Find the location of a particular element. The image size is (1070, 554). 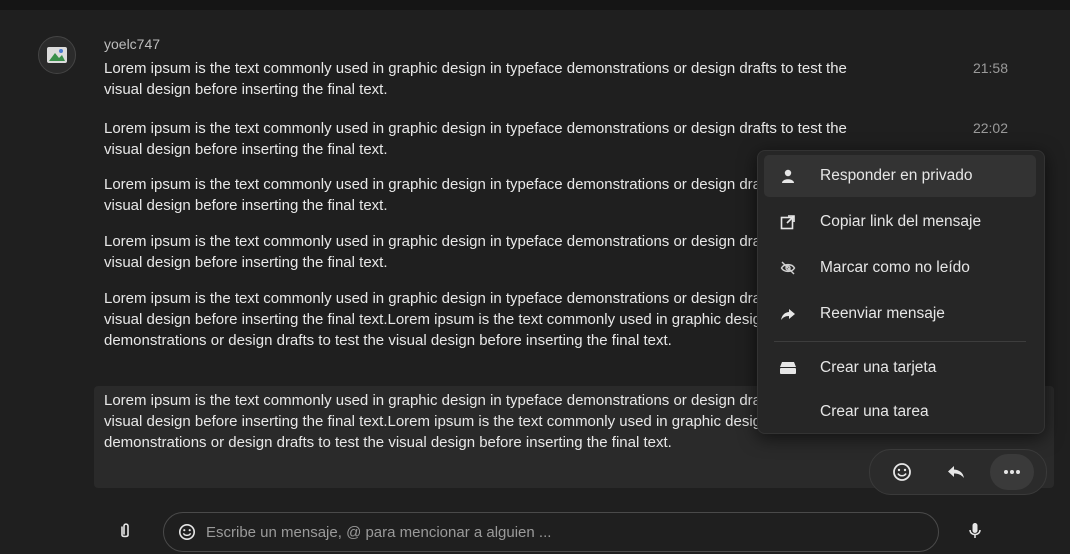

more-icon is located at coordinates (1012, 472).